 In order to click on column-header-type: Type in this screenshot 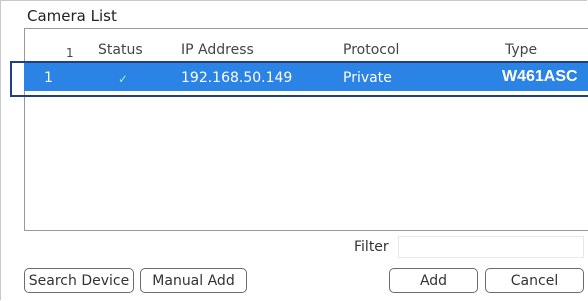, I will do `click(521, 50)`.